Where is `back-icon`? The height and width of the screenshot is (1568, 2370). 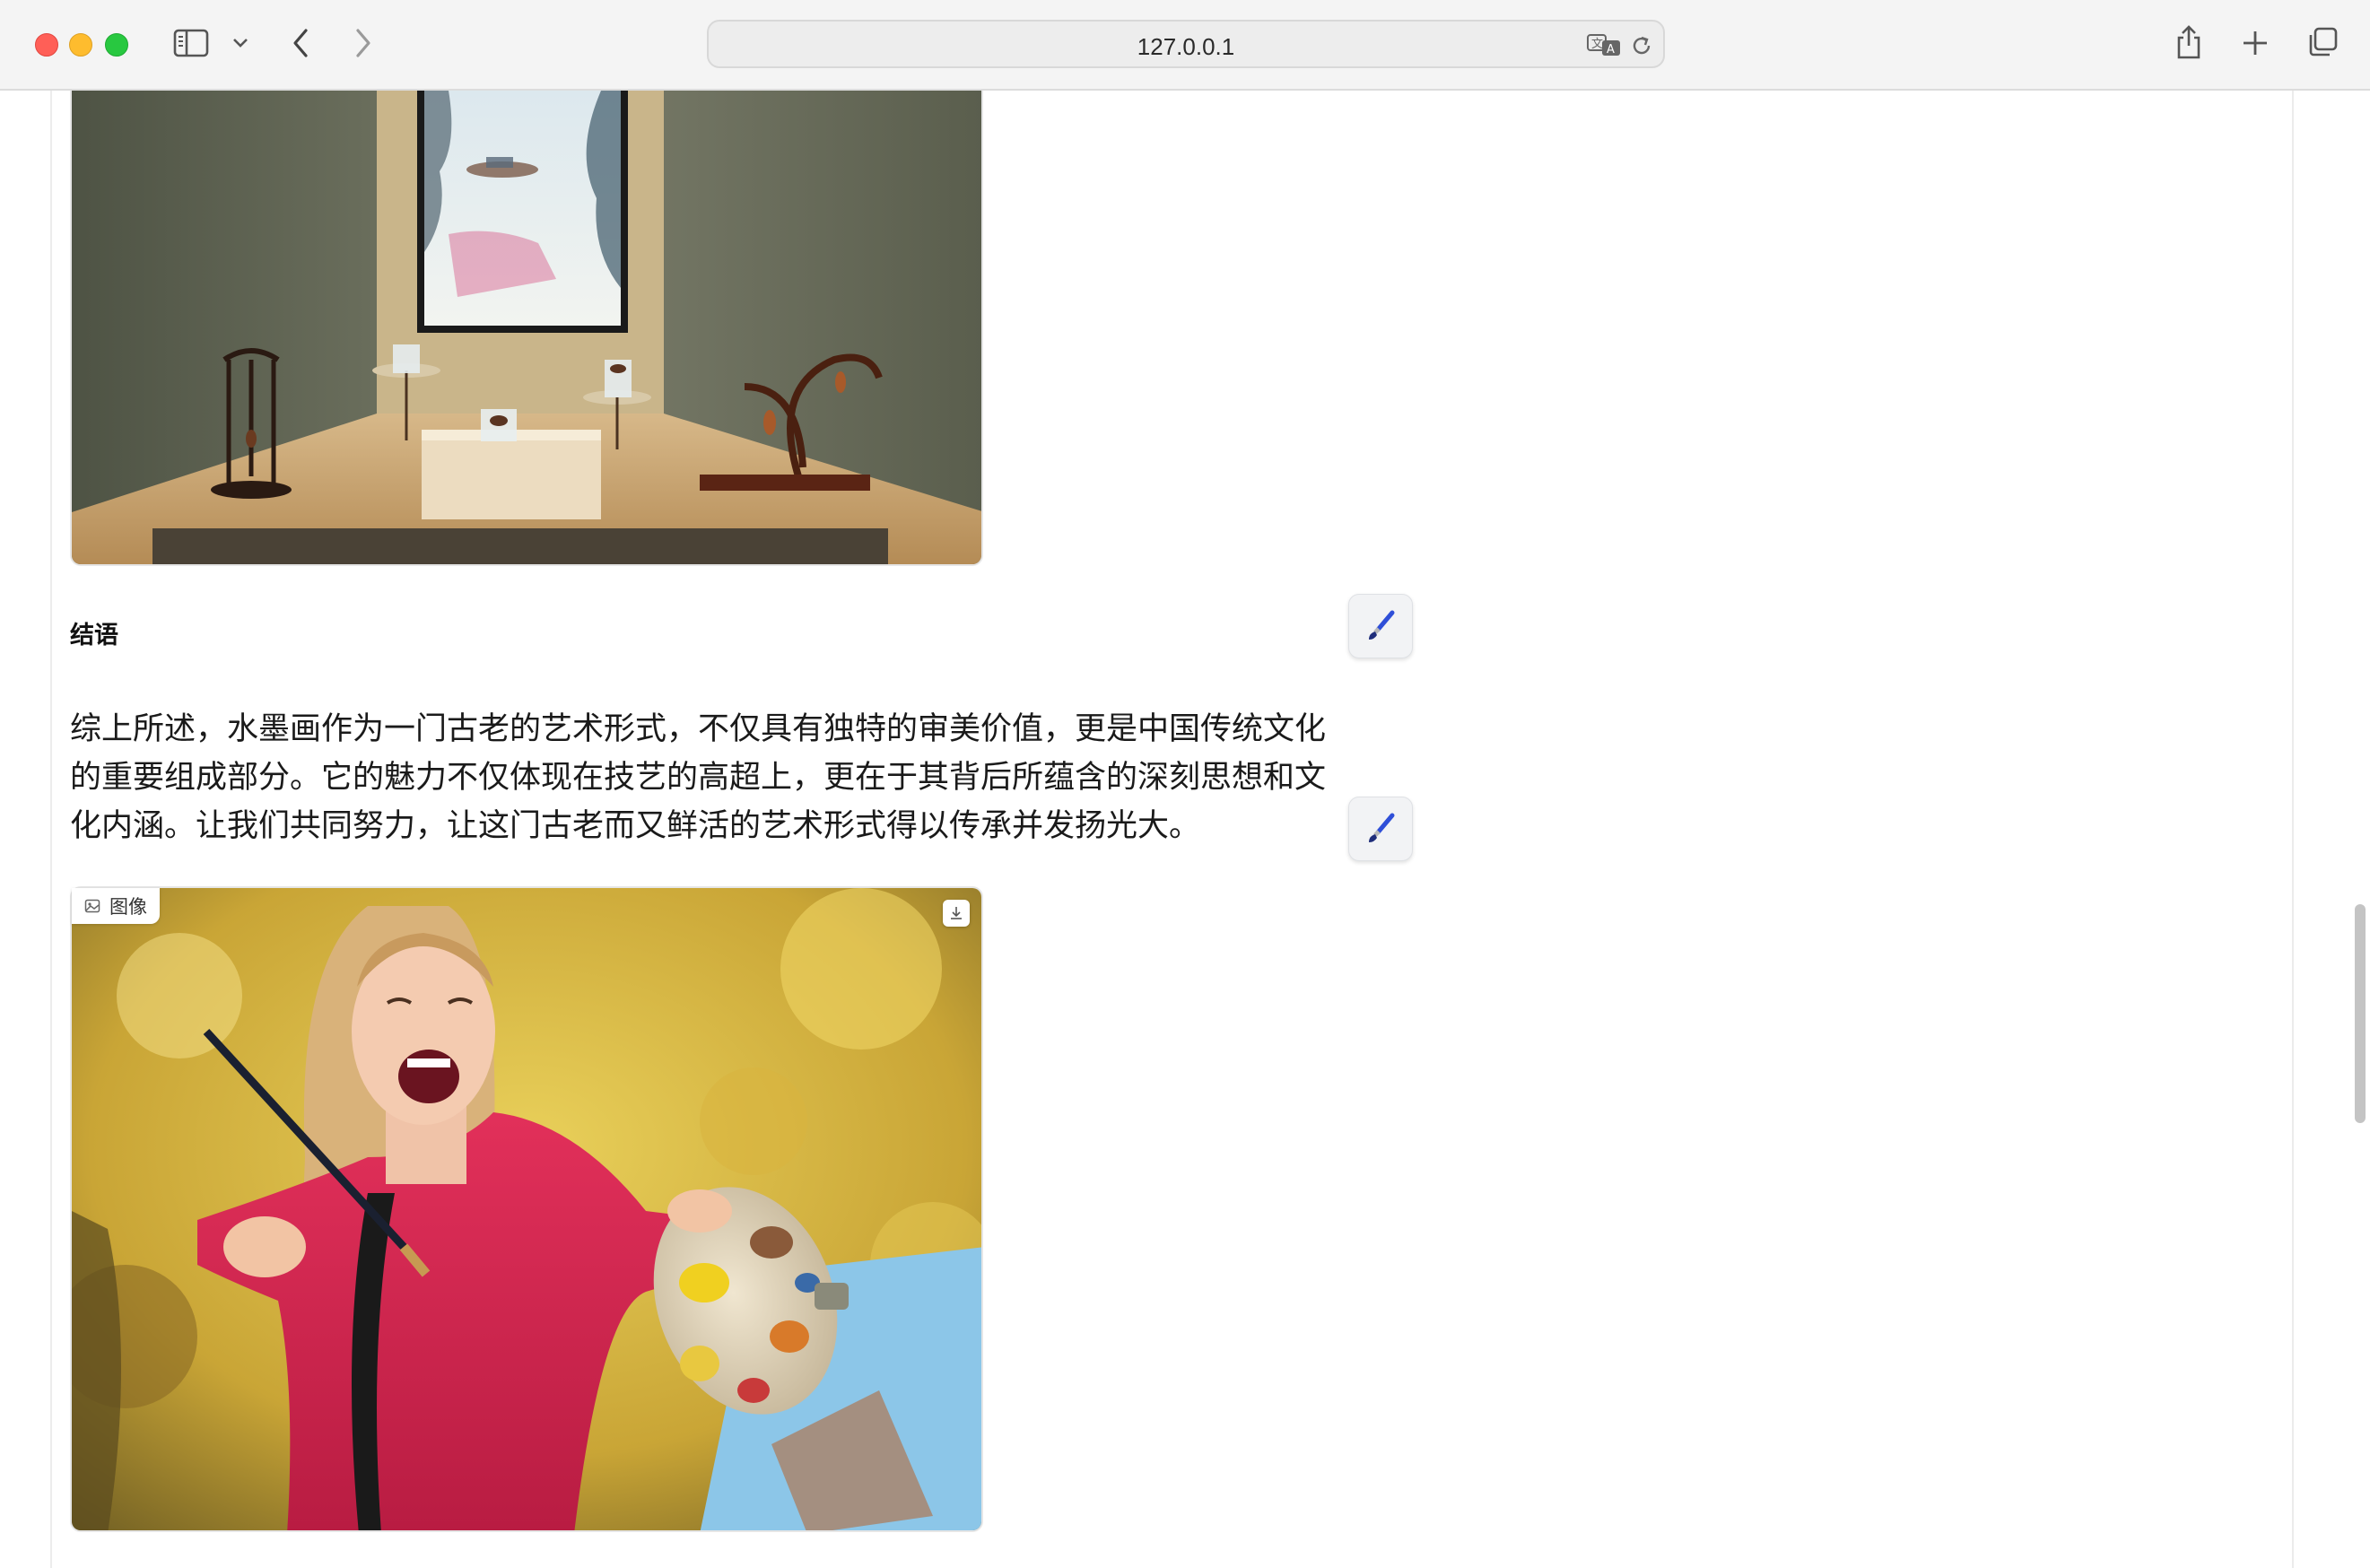 back-icon is located at coordinates (301, 43).